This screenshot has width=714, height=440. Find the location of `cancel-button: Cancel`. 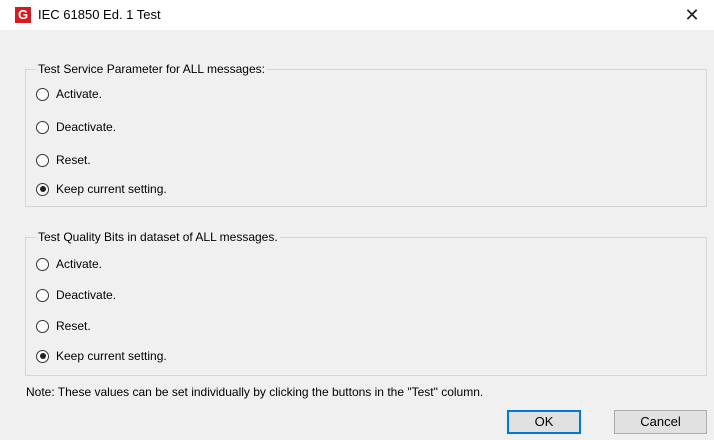

cancel-button: Cancel is located at coordinates (660, 422).